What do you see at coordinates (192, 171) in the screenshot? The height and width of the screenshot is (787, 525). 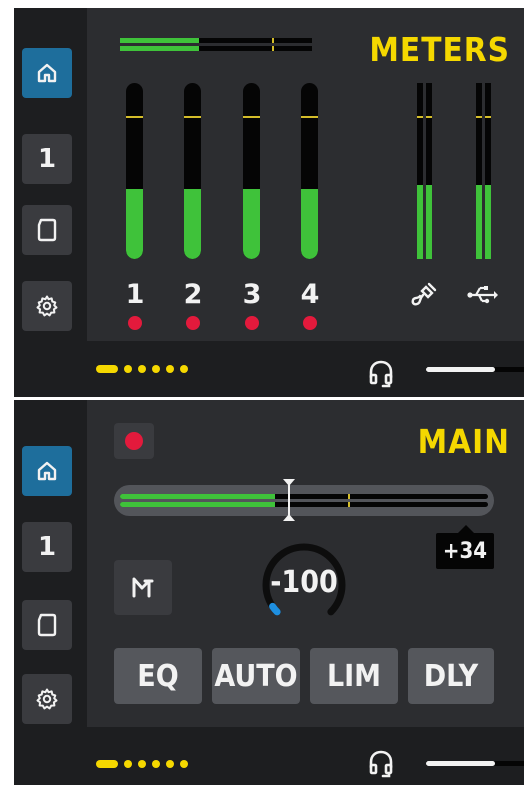 I see `channel-2-meter` at bounding box center [192, 171].